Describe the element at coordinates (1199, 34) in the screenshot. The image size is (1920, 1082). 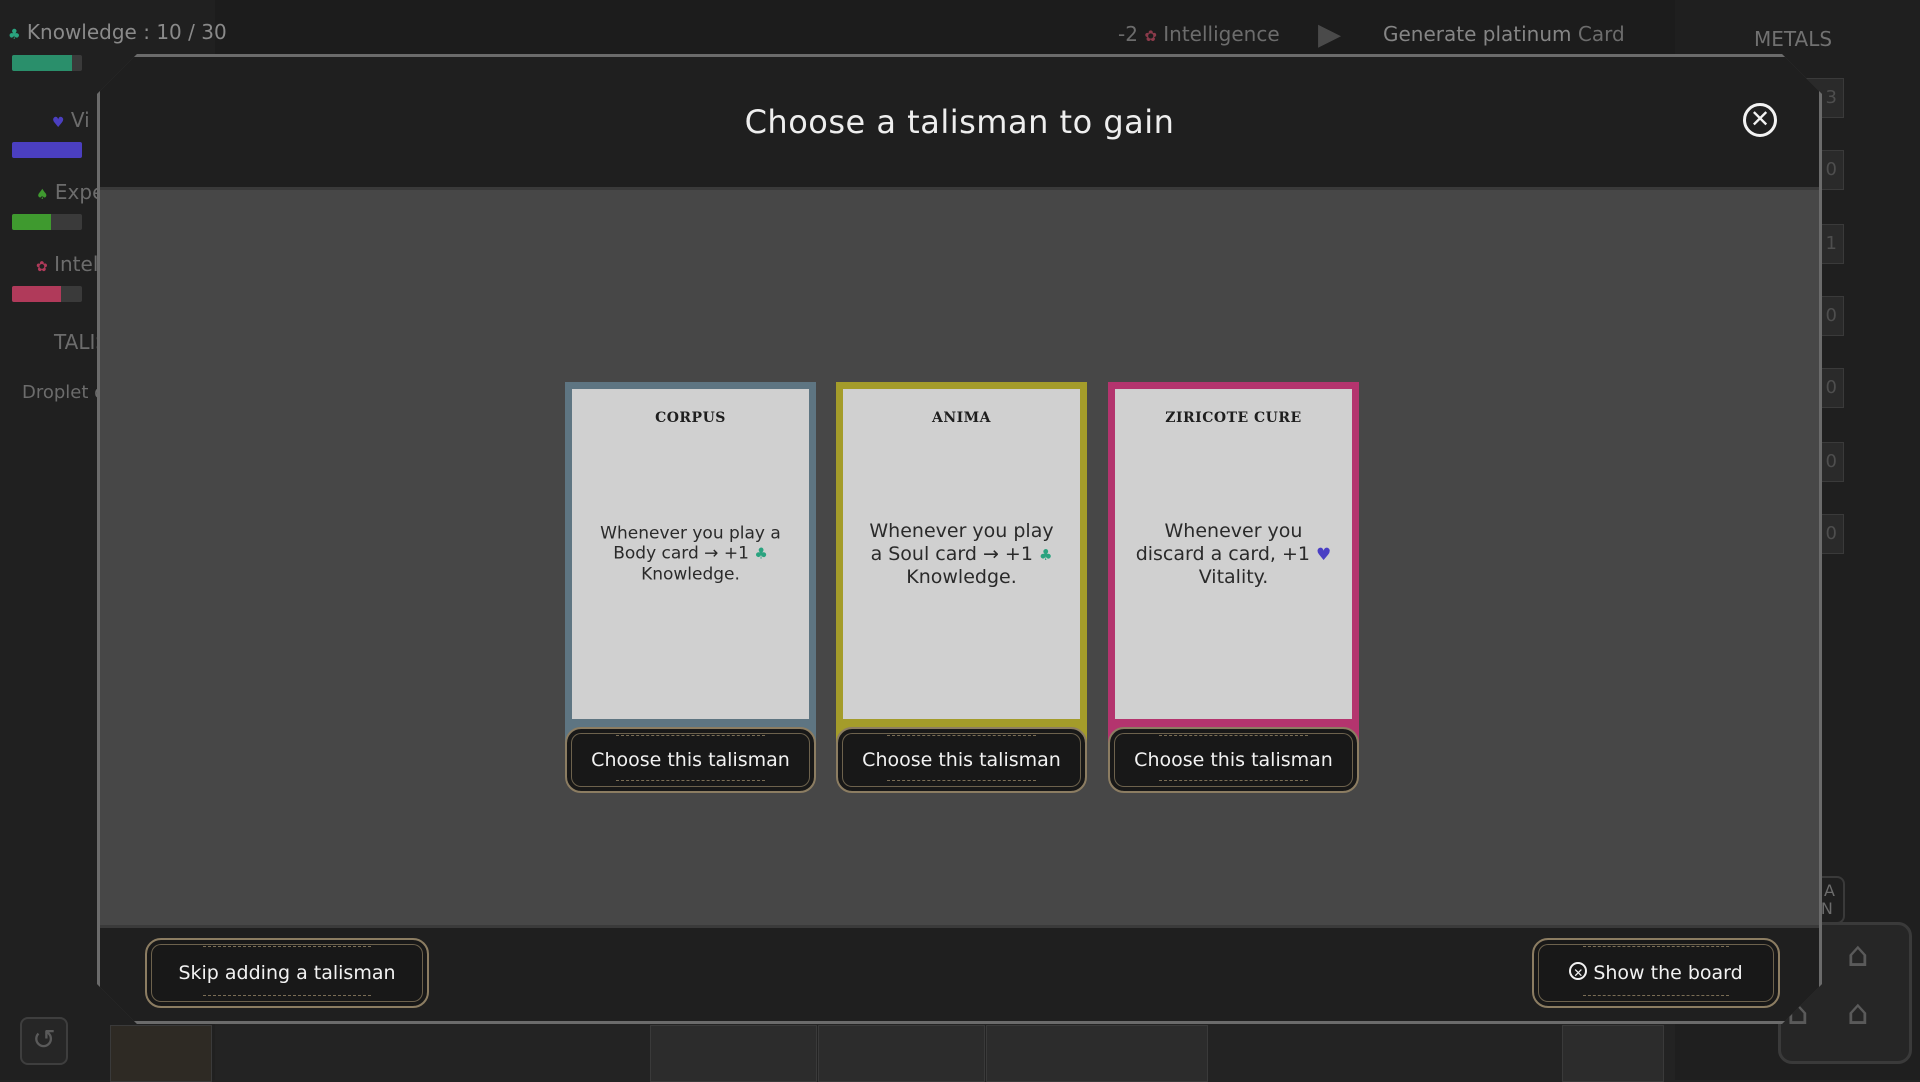
I see `top-cost: -2 ✿ Intelligence` at that location.